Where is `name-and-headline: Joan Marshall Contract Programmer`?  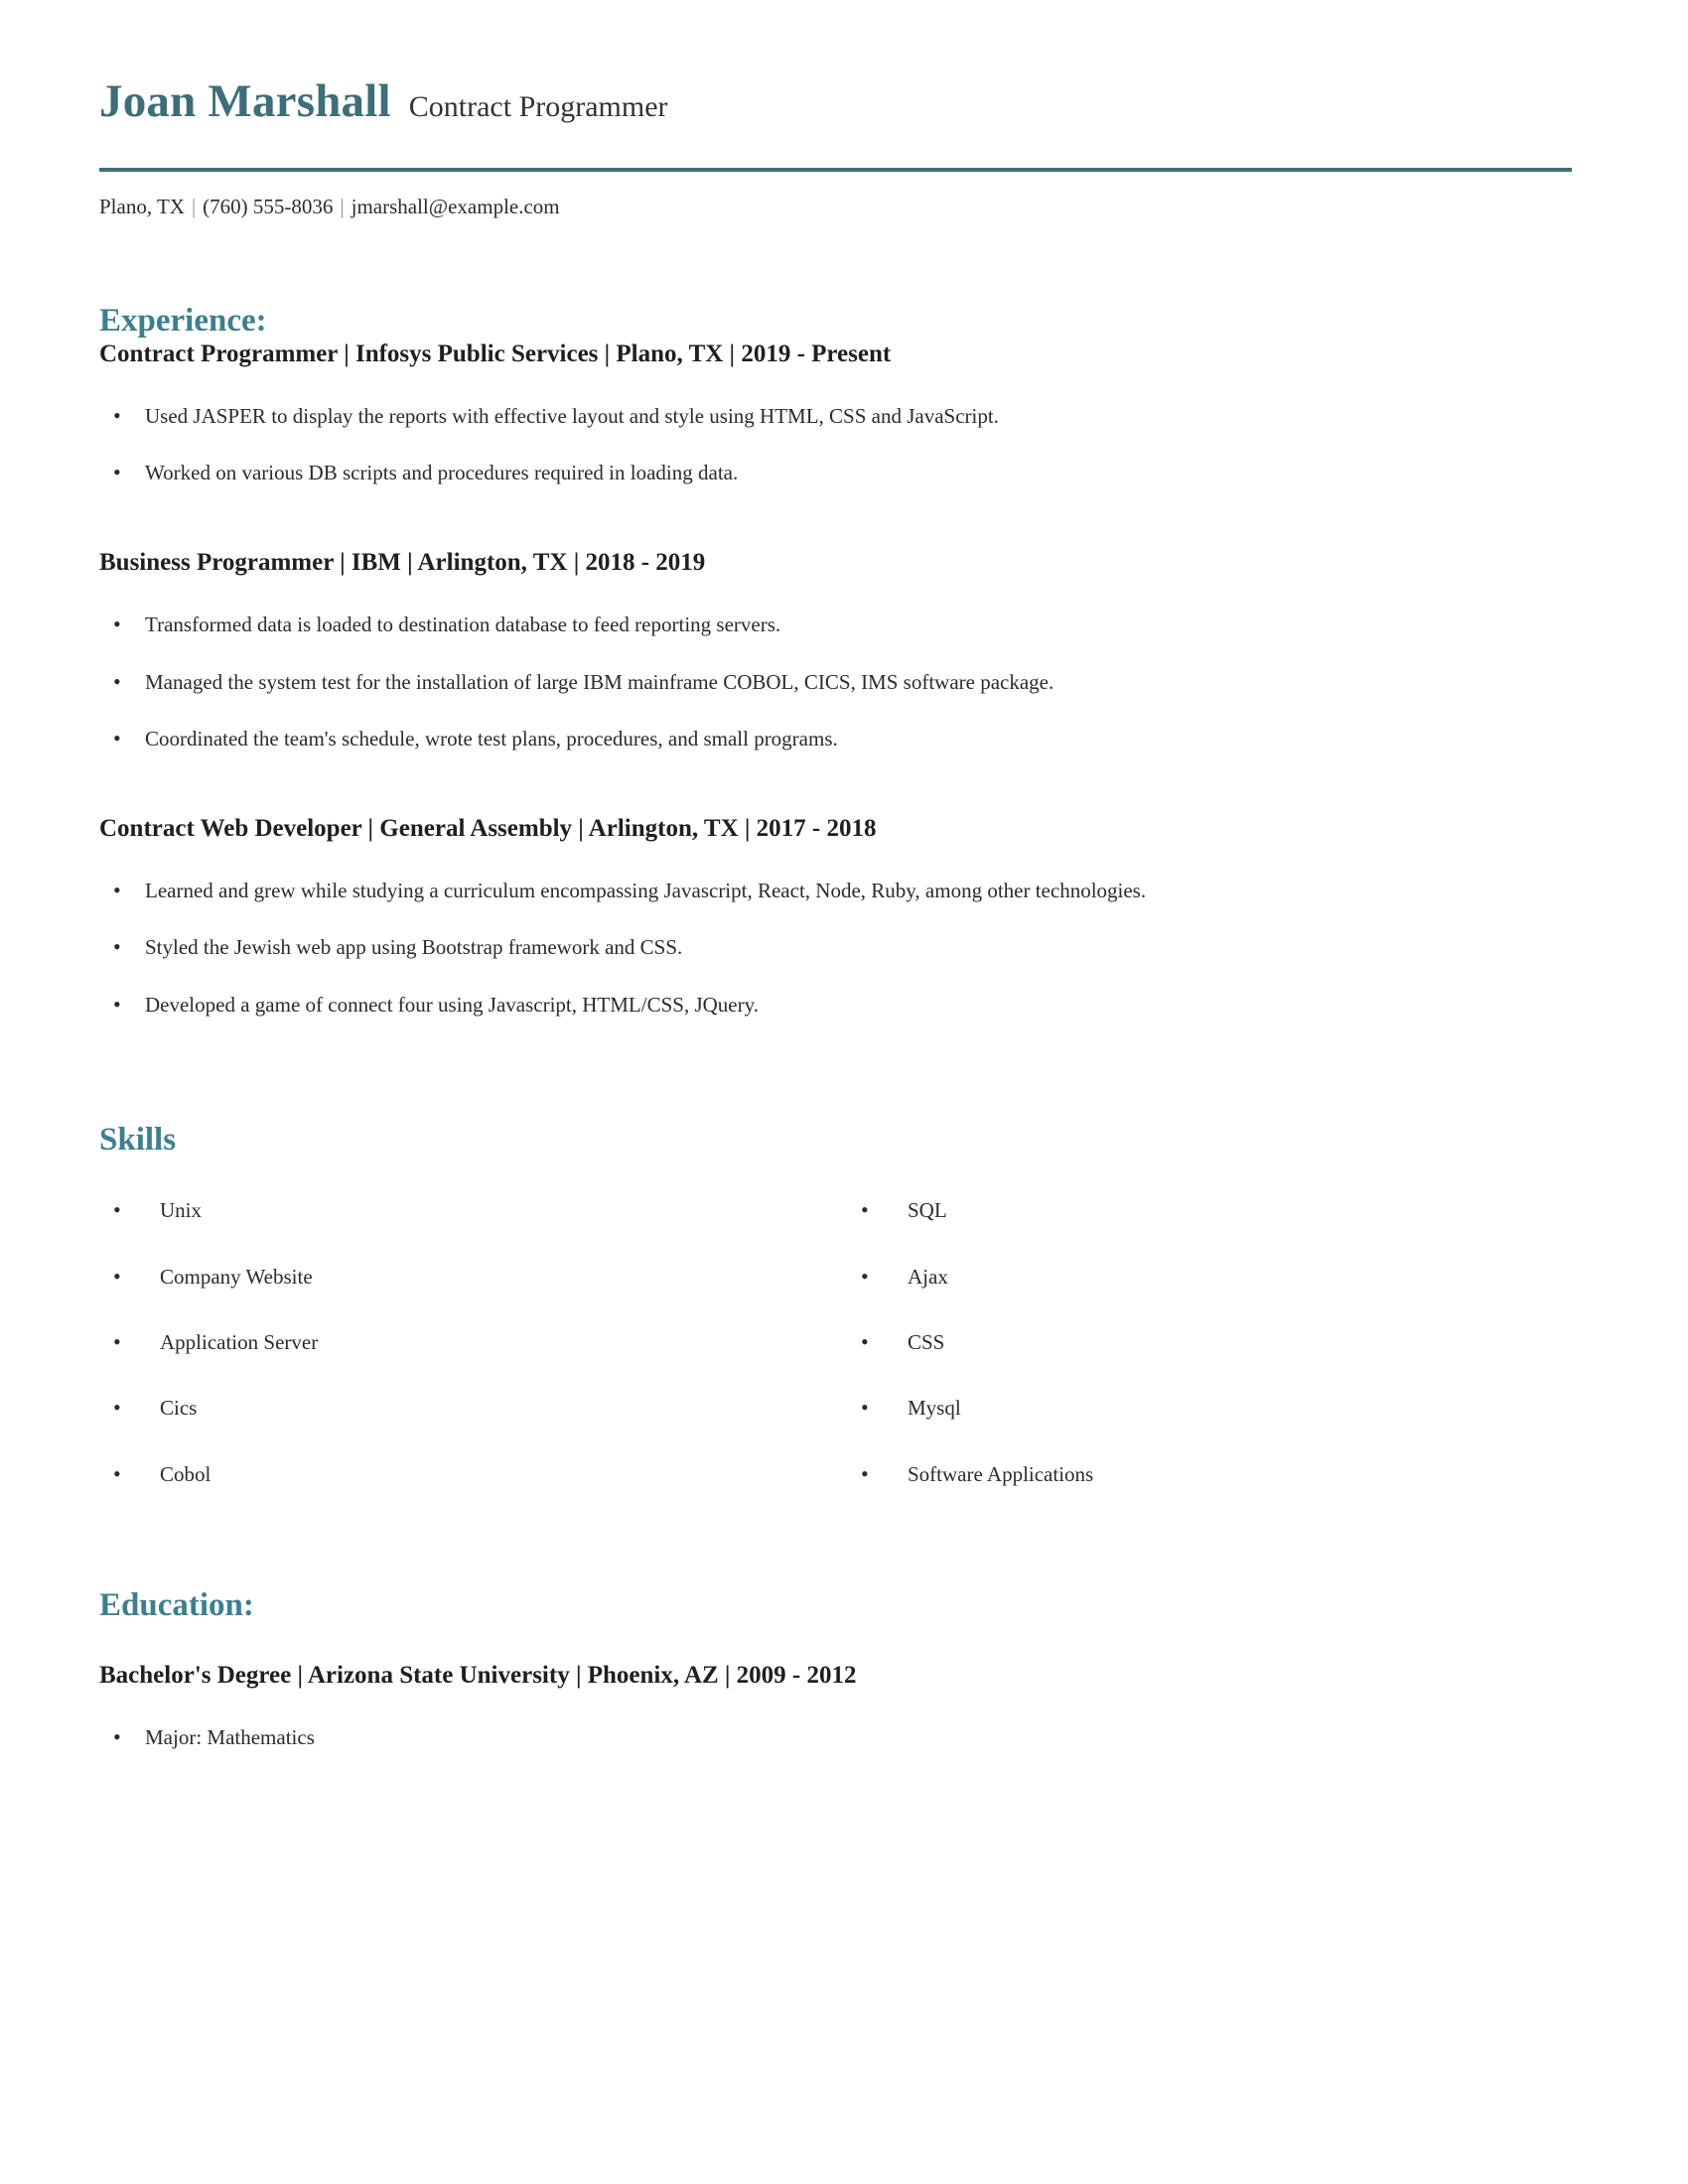
name-and-headline: Joan Marshall Contract Programmer is located at coordinates (844, 101).